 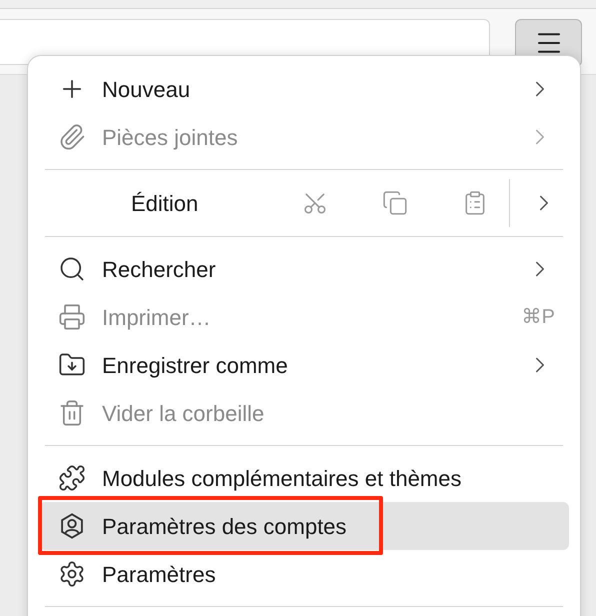 I want to click on menu-item: Rechercher, so click(x=304, y=269).